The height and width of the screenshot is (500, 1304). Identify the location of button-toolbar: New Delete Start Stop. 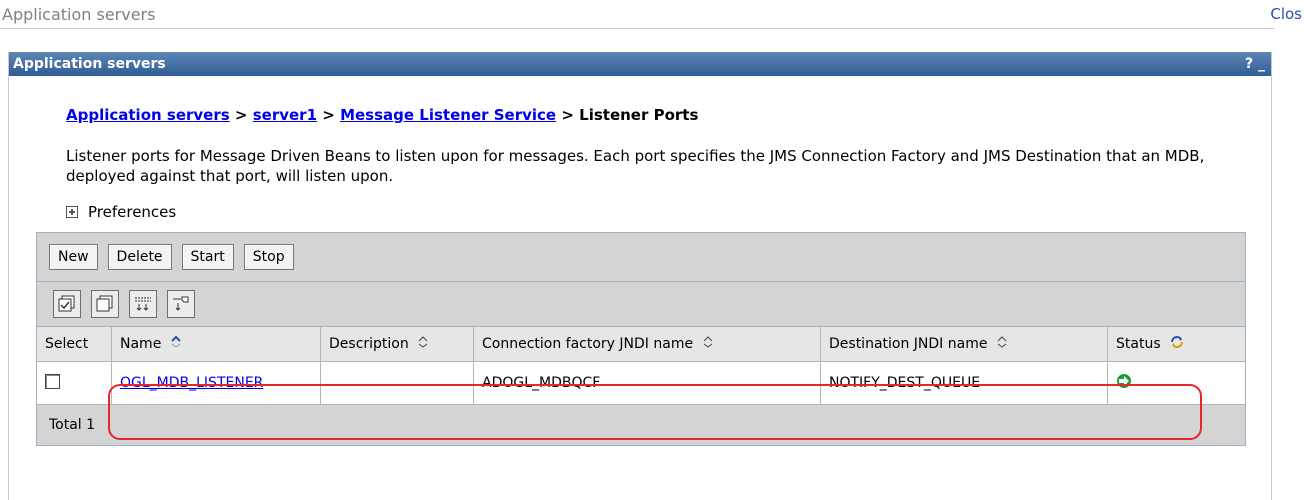
(641, 257).